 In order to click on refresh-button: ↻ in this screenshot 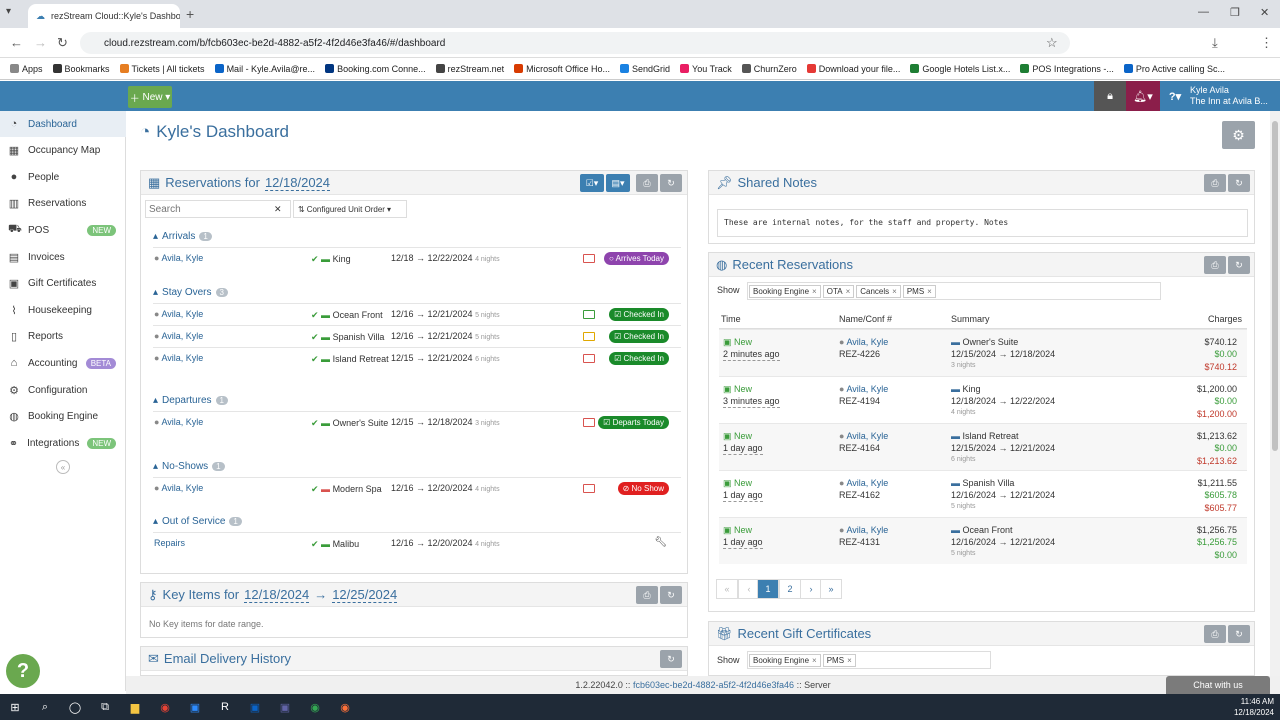, I will do `click(671, 183)`.